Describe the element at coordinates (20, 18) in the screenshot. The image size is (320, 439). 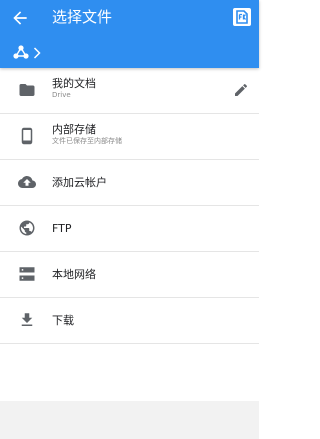
I see `arrow-left-icon` at that location.